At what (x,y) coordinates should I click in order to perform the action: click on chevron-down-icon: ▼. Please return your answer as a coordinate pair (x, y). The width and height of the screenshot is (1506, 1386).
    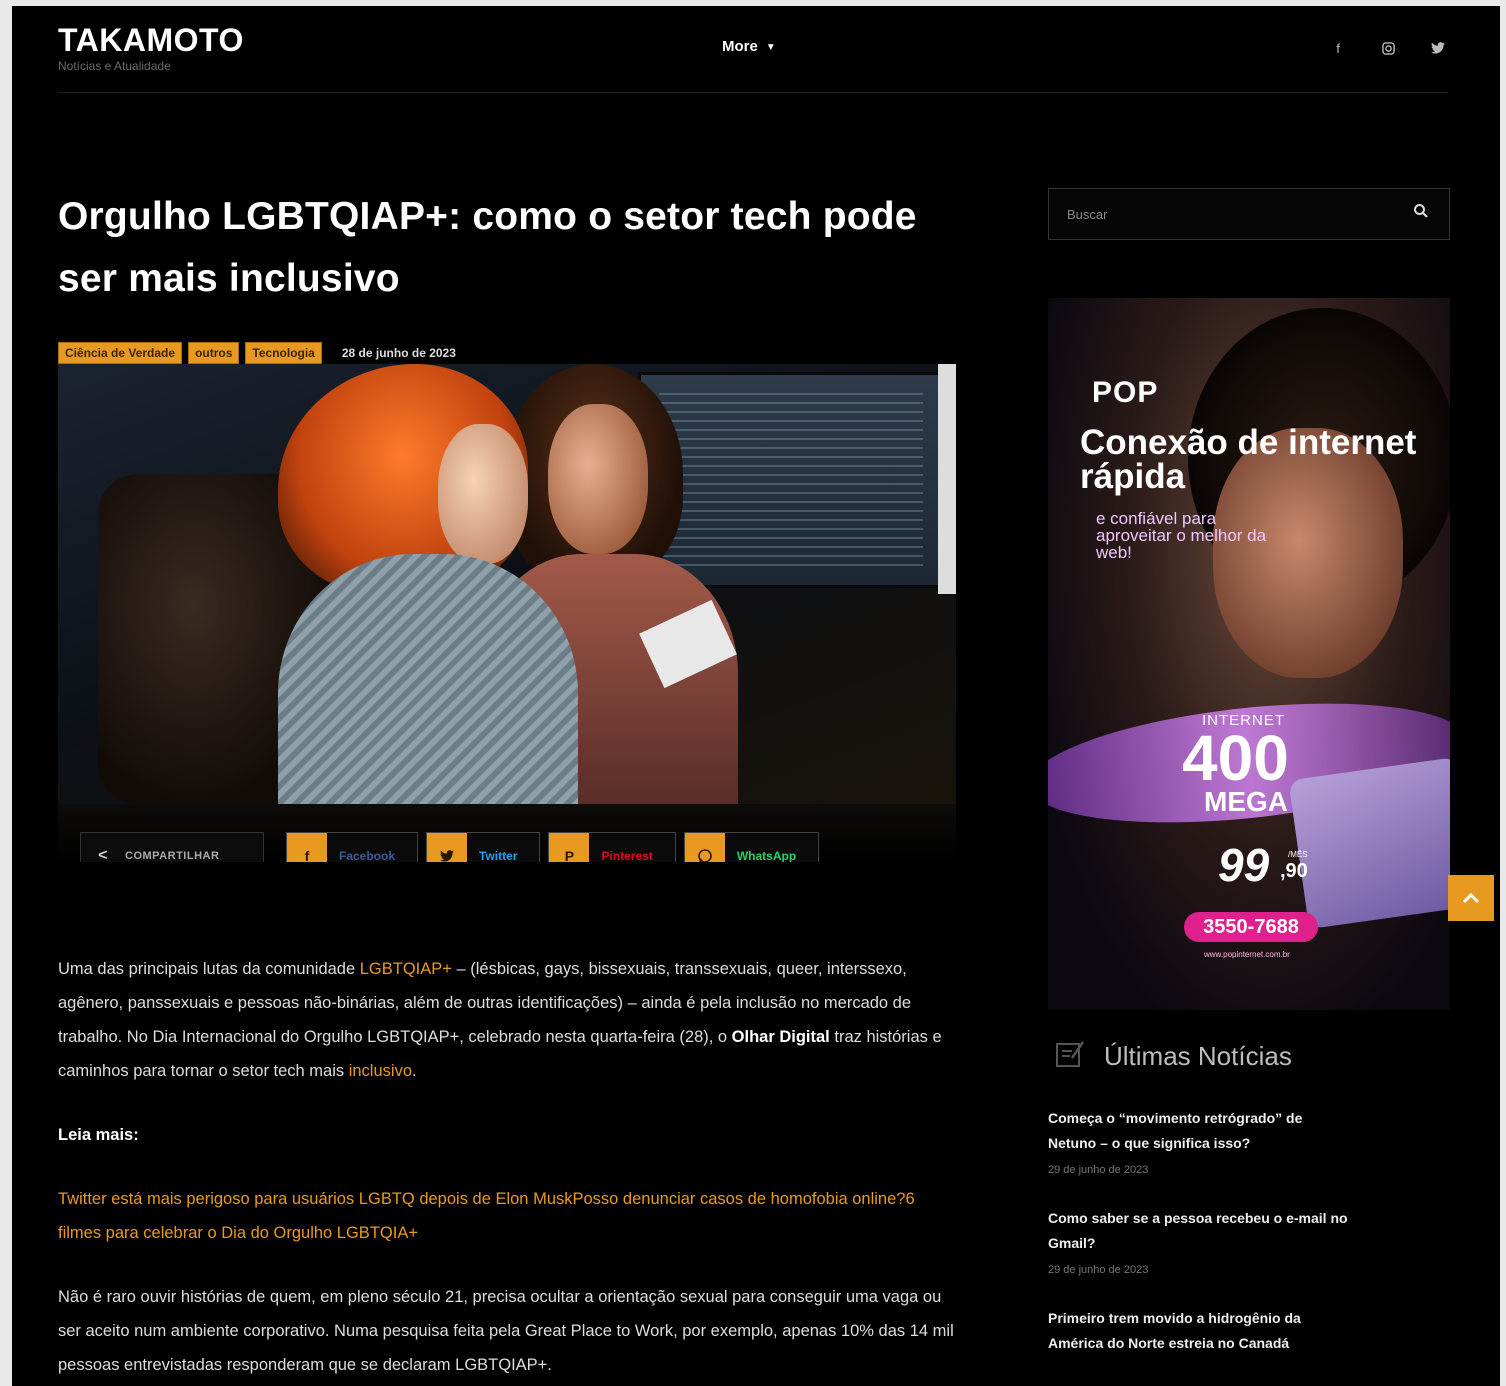
    Looking at the image, I should click on (770, 47).